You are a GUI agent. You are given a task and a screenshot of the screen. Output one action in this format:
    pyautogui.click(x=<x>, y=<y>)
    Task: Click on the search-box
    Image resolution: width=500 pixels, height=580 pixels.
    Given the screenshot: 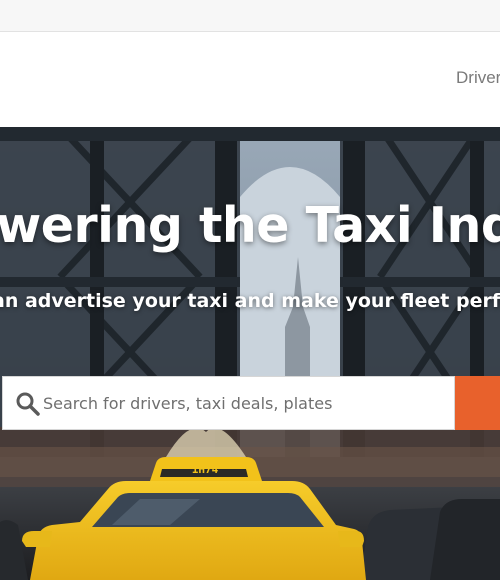 What is the action you would take?
    pyautogui.click(x=228, y=403)
    